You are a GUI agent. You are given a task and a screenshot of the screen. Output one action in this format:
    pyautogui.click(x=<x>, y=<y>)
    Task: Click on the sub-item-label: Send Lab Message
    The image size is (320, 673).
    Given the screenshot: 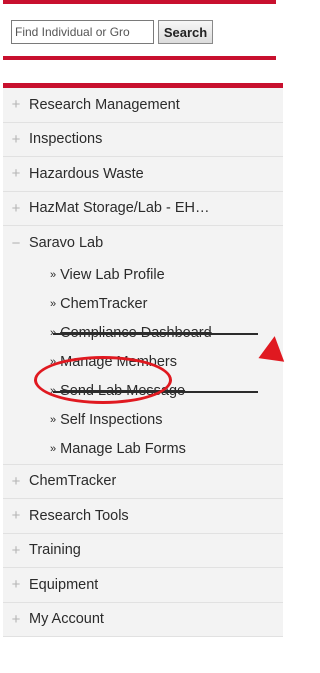 What is the action you would take?
    pyautogui.click(x=123, y=391)
    